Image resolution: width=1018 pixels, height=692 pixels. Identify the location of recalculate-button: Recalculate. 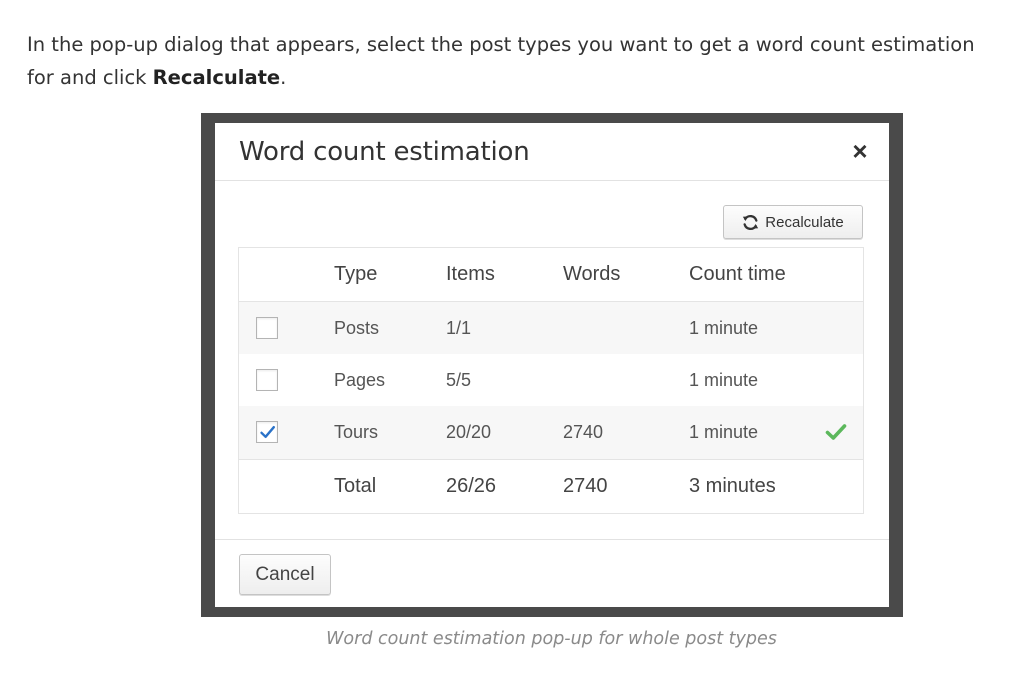
(793, 222).